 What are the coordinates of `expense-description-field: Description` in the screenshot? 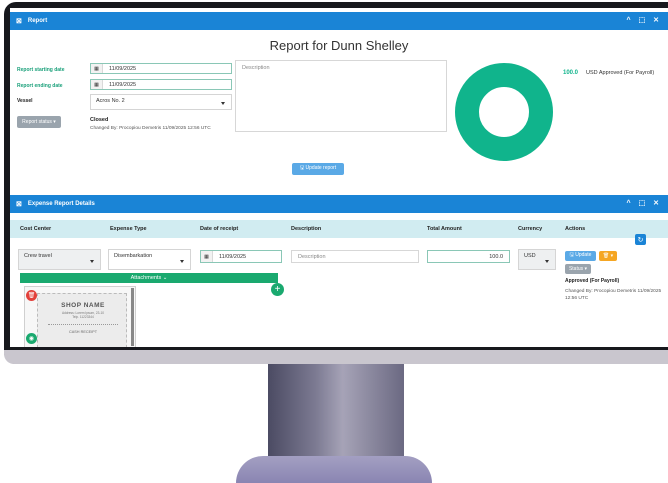 It's located at (355, 256).